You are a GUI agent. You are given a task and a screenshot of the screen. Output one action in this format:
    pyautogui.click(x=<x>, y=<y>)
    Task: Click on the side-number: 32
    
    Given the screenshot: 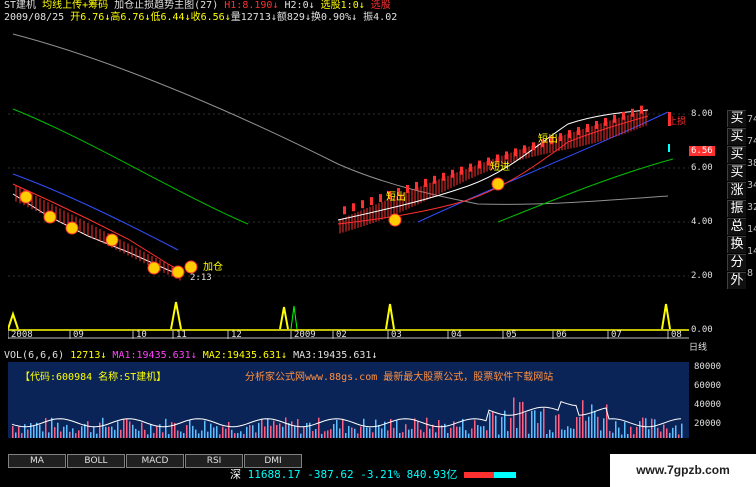 What is the action you would take?
    pyautogui.click(x=751, y=207)
    